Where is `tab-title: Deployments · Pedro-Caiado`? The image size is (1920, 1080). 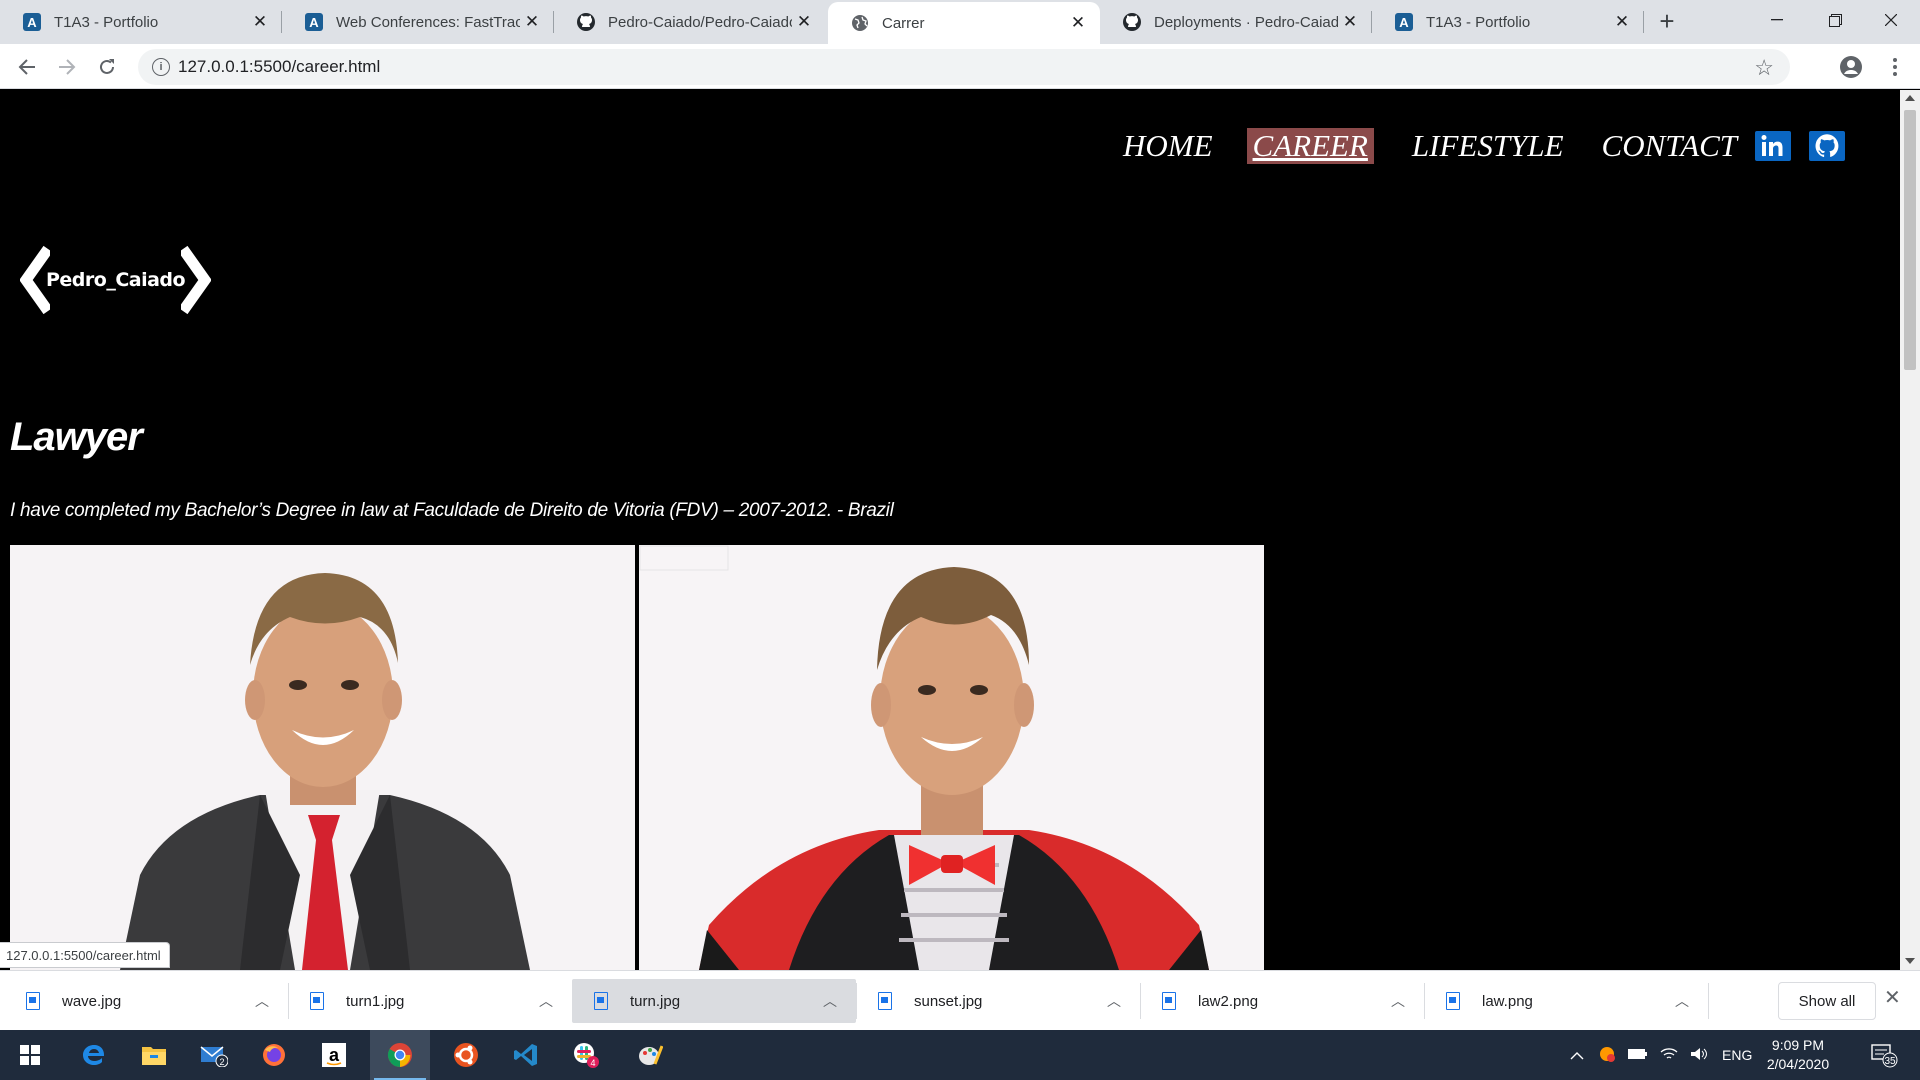 tab-title: Deployments · Pedro-Caiado is located at coordinates (1246, 22).